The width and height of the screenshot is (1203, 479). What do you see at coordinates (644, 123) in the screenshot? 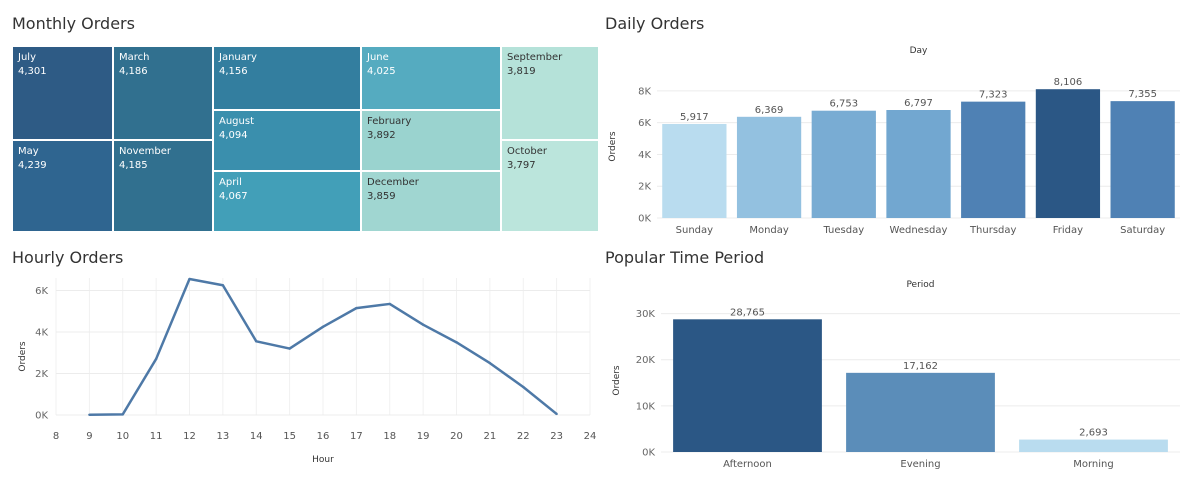
I see `daily-ytick-label: 6K` at bounding box center [644, 123].